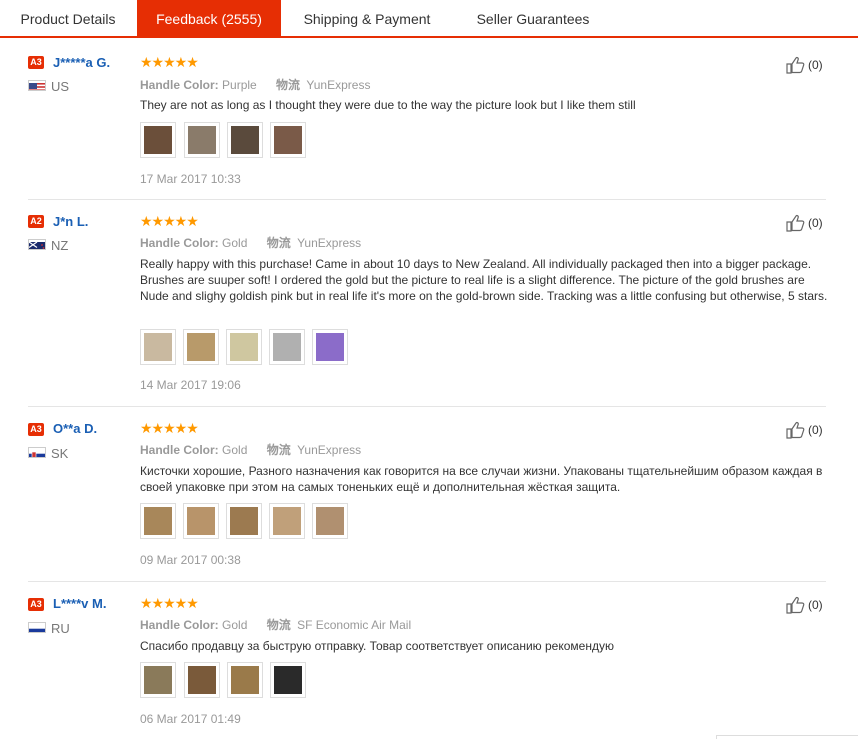  I want to click on reviewer-country: SK, so click(60, 453).